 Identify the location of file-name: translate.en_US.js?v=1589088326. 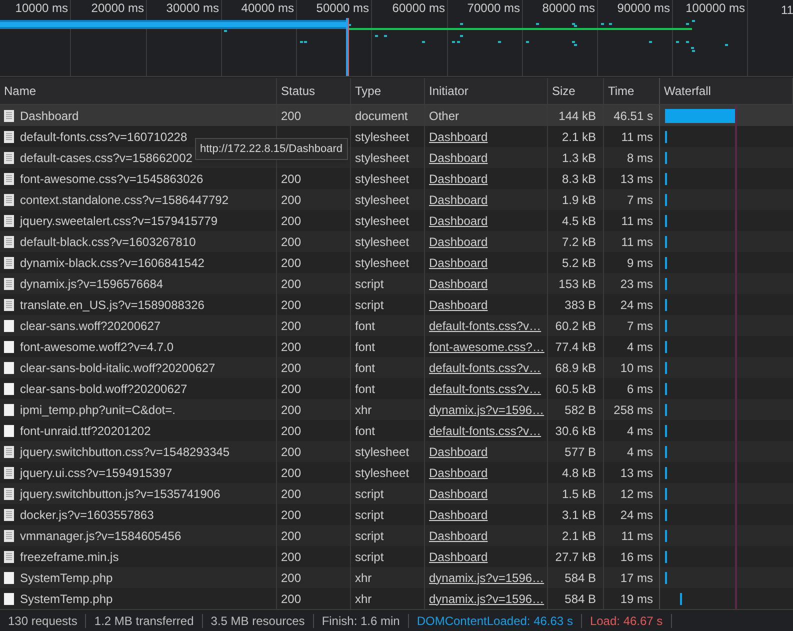
(112, 305).